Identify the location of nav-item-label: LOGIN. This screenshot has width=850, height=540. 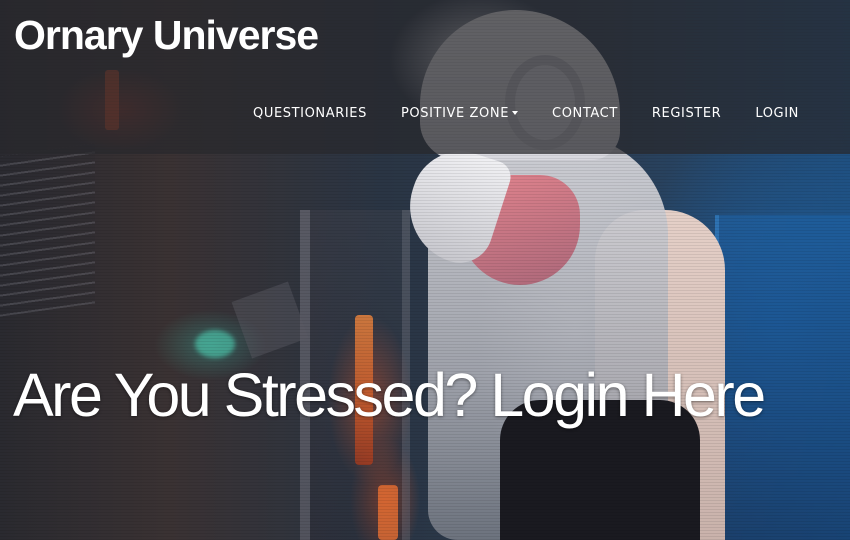
(777, 113).